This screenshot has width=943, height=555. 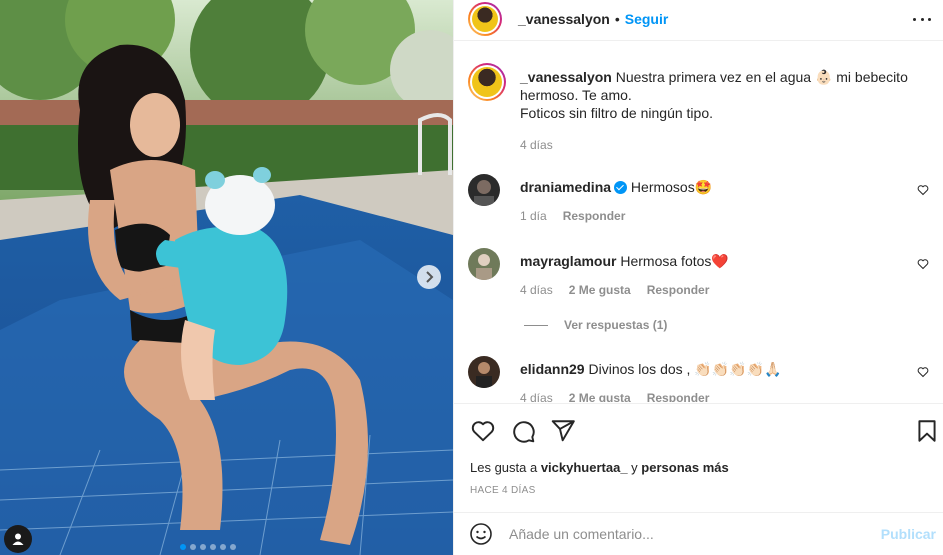 I want to click on like-heart-icon, so click(x=483, y=431).